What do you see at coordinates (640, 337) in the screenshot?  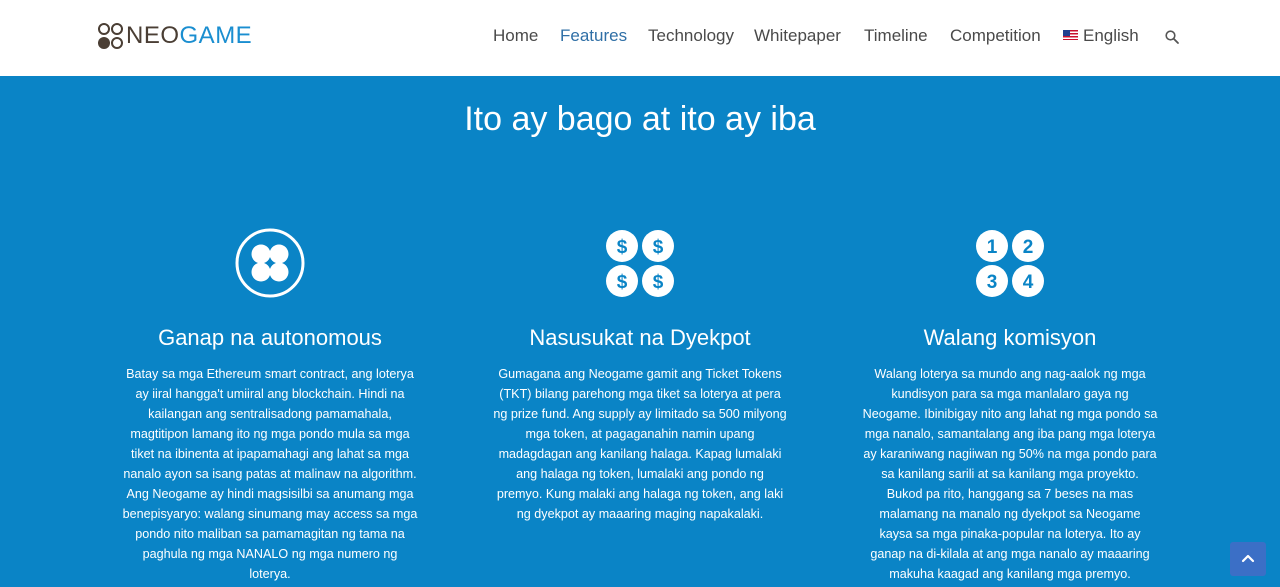 I see `feature-title: Nasusukat na Dyekpot` at bounding box center [640, 337].